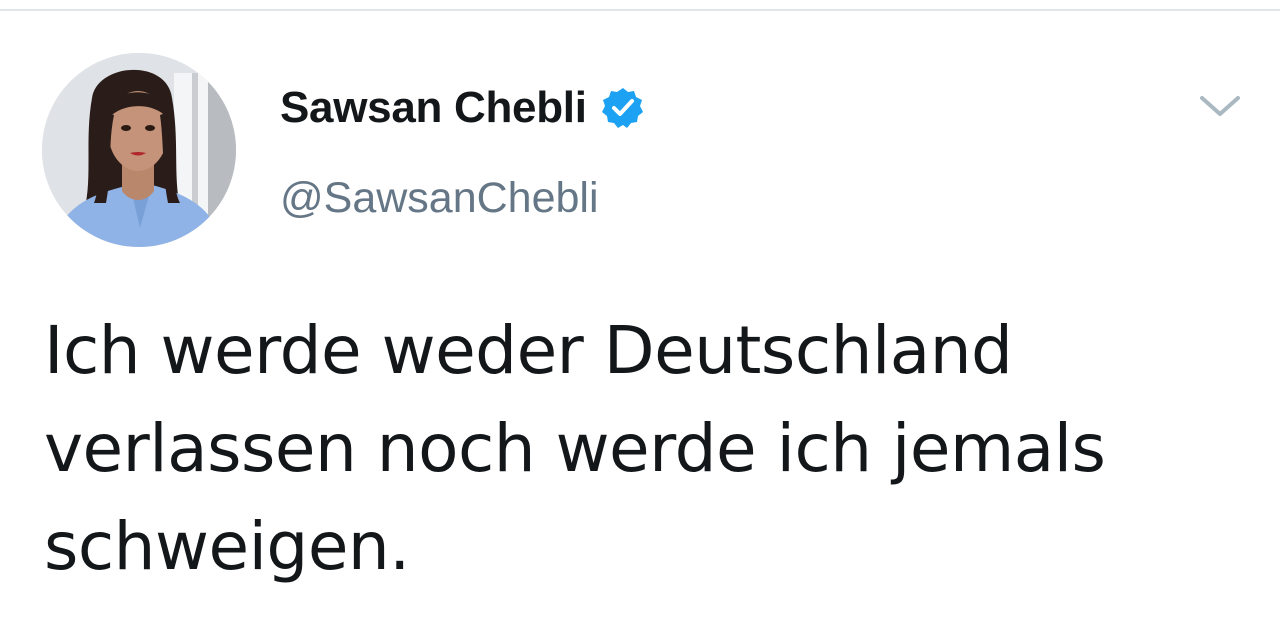 This screenshot has width=1280, height=625. I want to click on user-handle: @SawsanChebli, so click(462, 198).